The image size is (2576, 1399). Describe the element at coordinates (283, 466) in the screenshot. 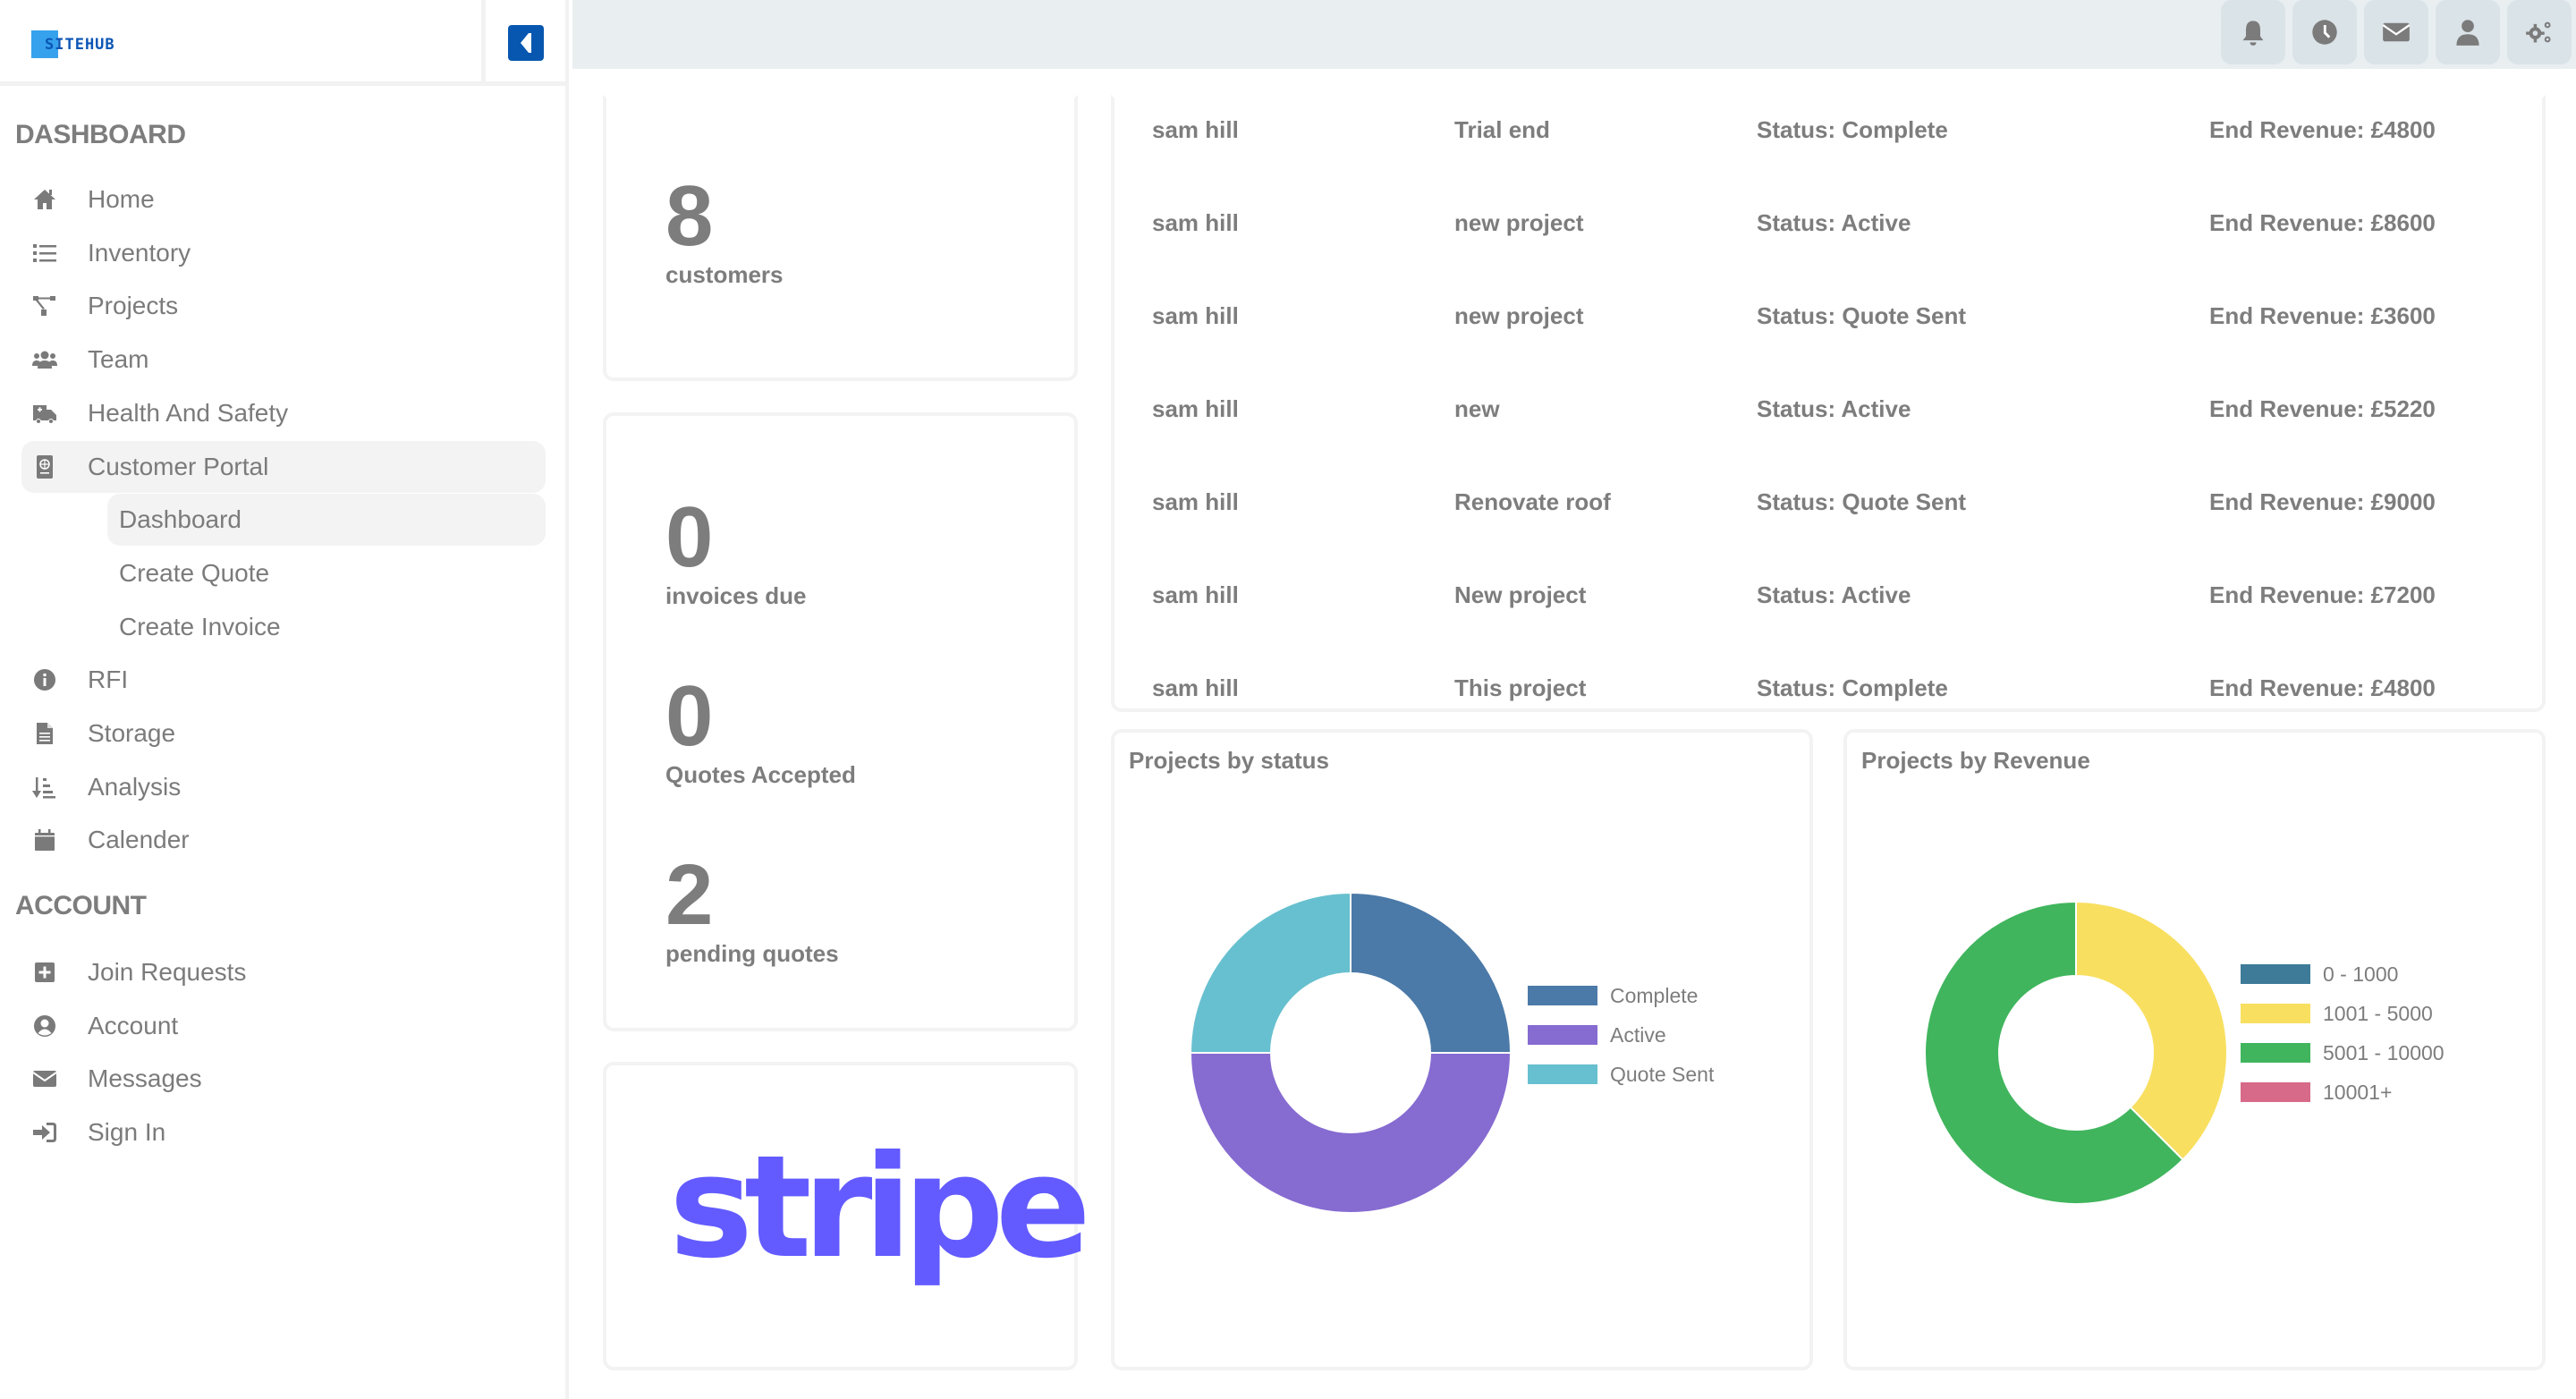

I see `sidebar-item-customer-portal: Customer Portal` at that location.